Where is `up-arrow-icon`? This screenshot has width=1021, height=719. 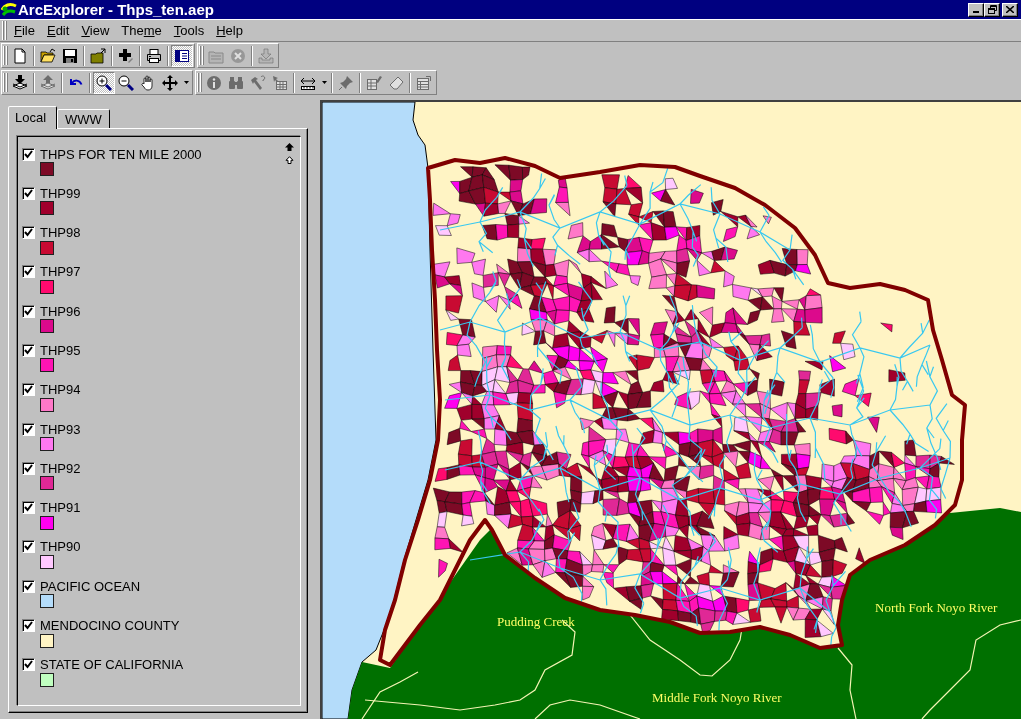 up-arrow-icon is located at coordinates (289, 147).